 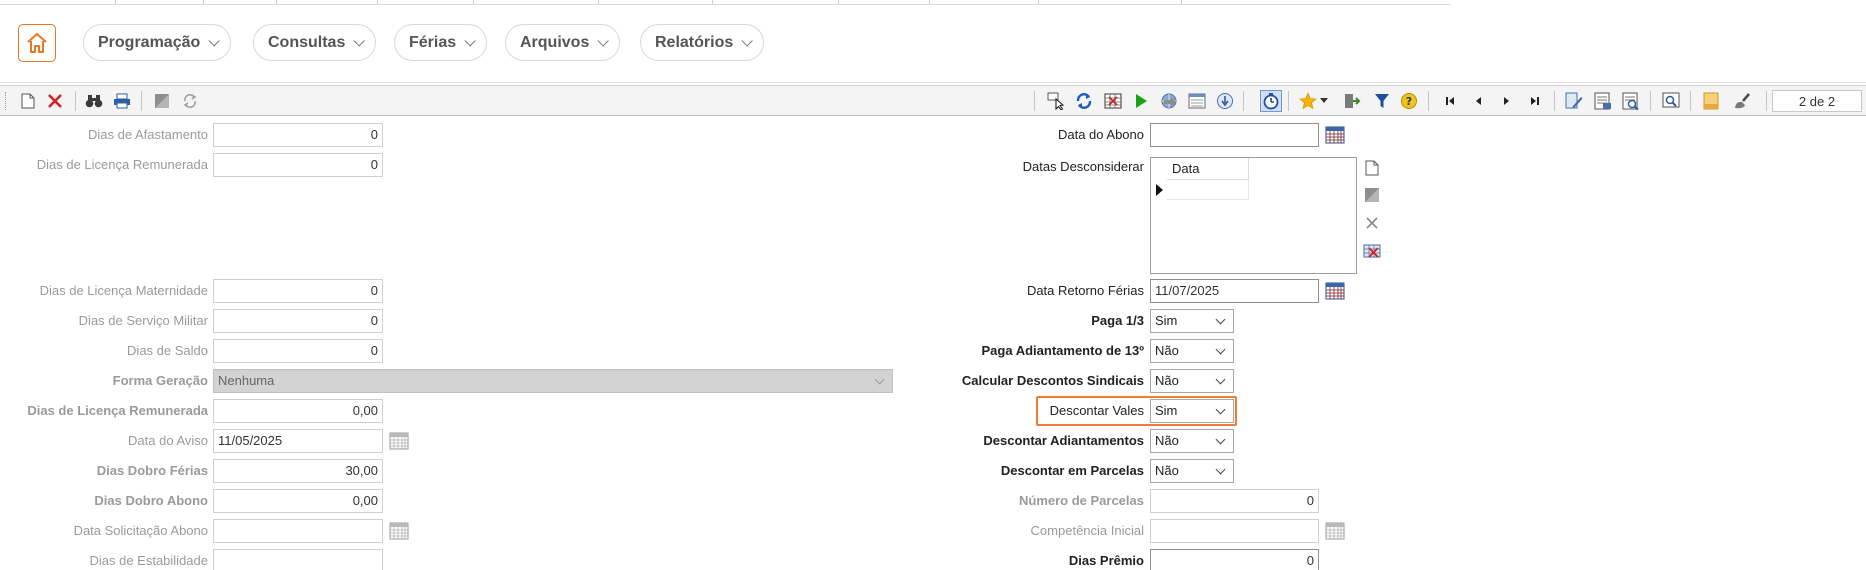 What do you see at coordinates (298, 559) in the screenshot?
I see `dias-estabilidade-field` at bounding box center [298, 559].